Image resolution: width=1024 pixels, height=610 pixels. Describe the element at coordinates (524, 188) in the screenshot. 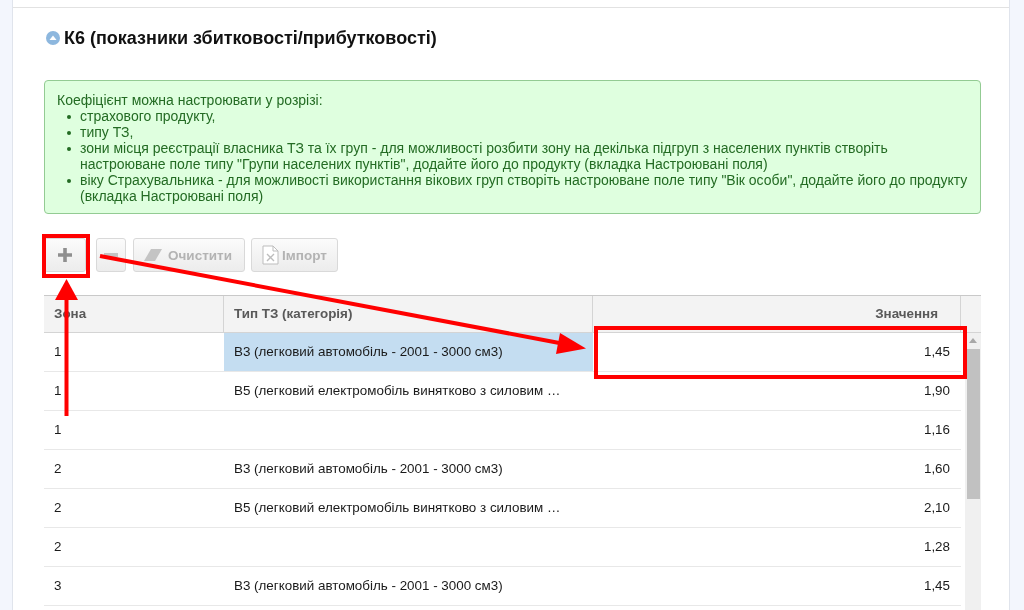

I see `list-item-text: віку Страхувальника - для можливості використання вікових груп створіть настроюване поле типу "Вік особи", додайте його до продукту (вкладка Настроювані поля)` at that location.